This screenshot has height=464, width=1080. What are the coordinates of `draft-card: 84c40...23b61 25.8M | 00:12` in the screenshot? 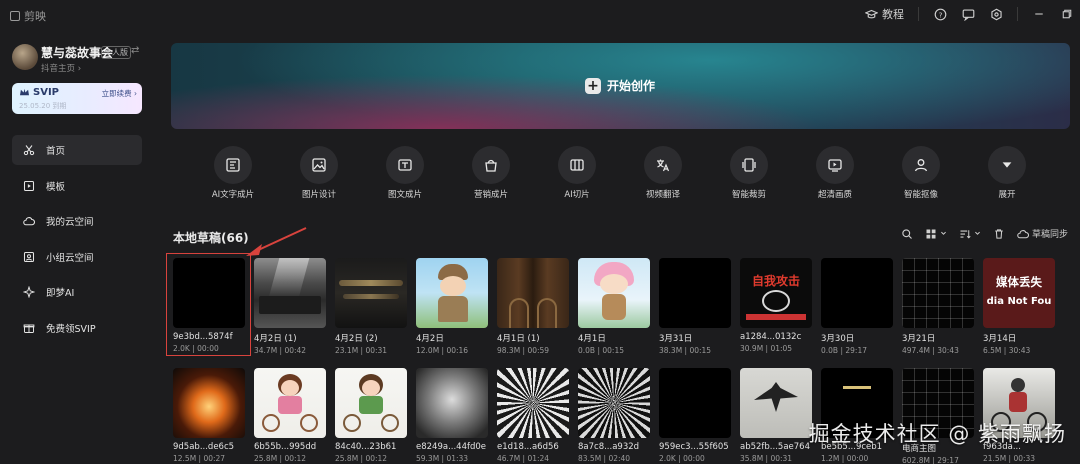 It's located at (371, 415).